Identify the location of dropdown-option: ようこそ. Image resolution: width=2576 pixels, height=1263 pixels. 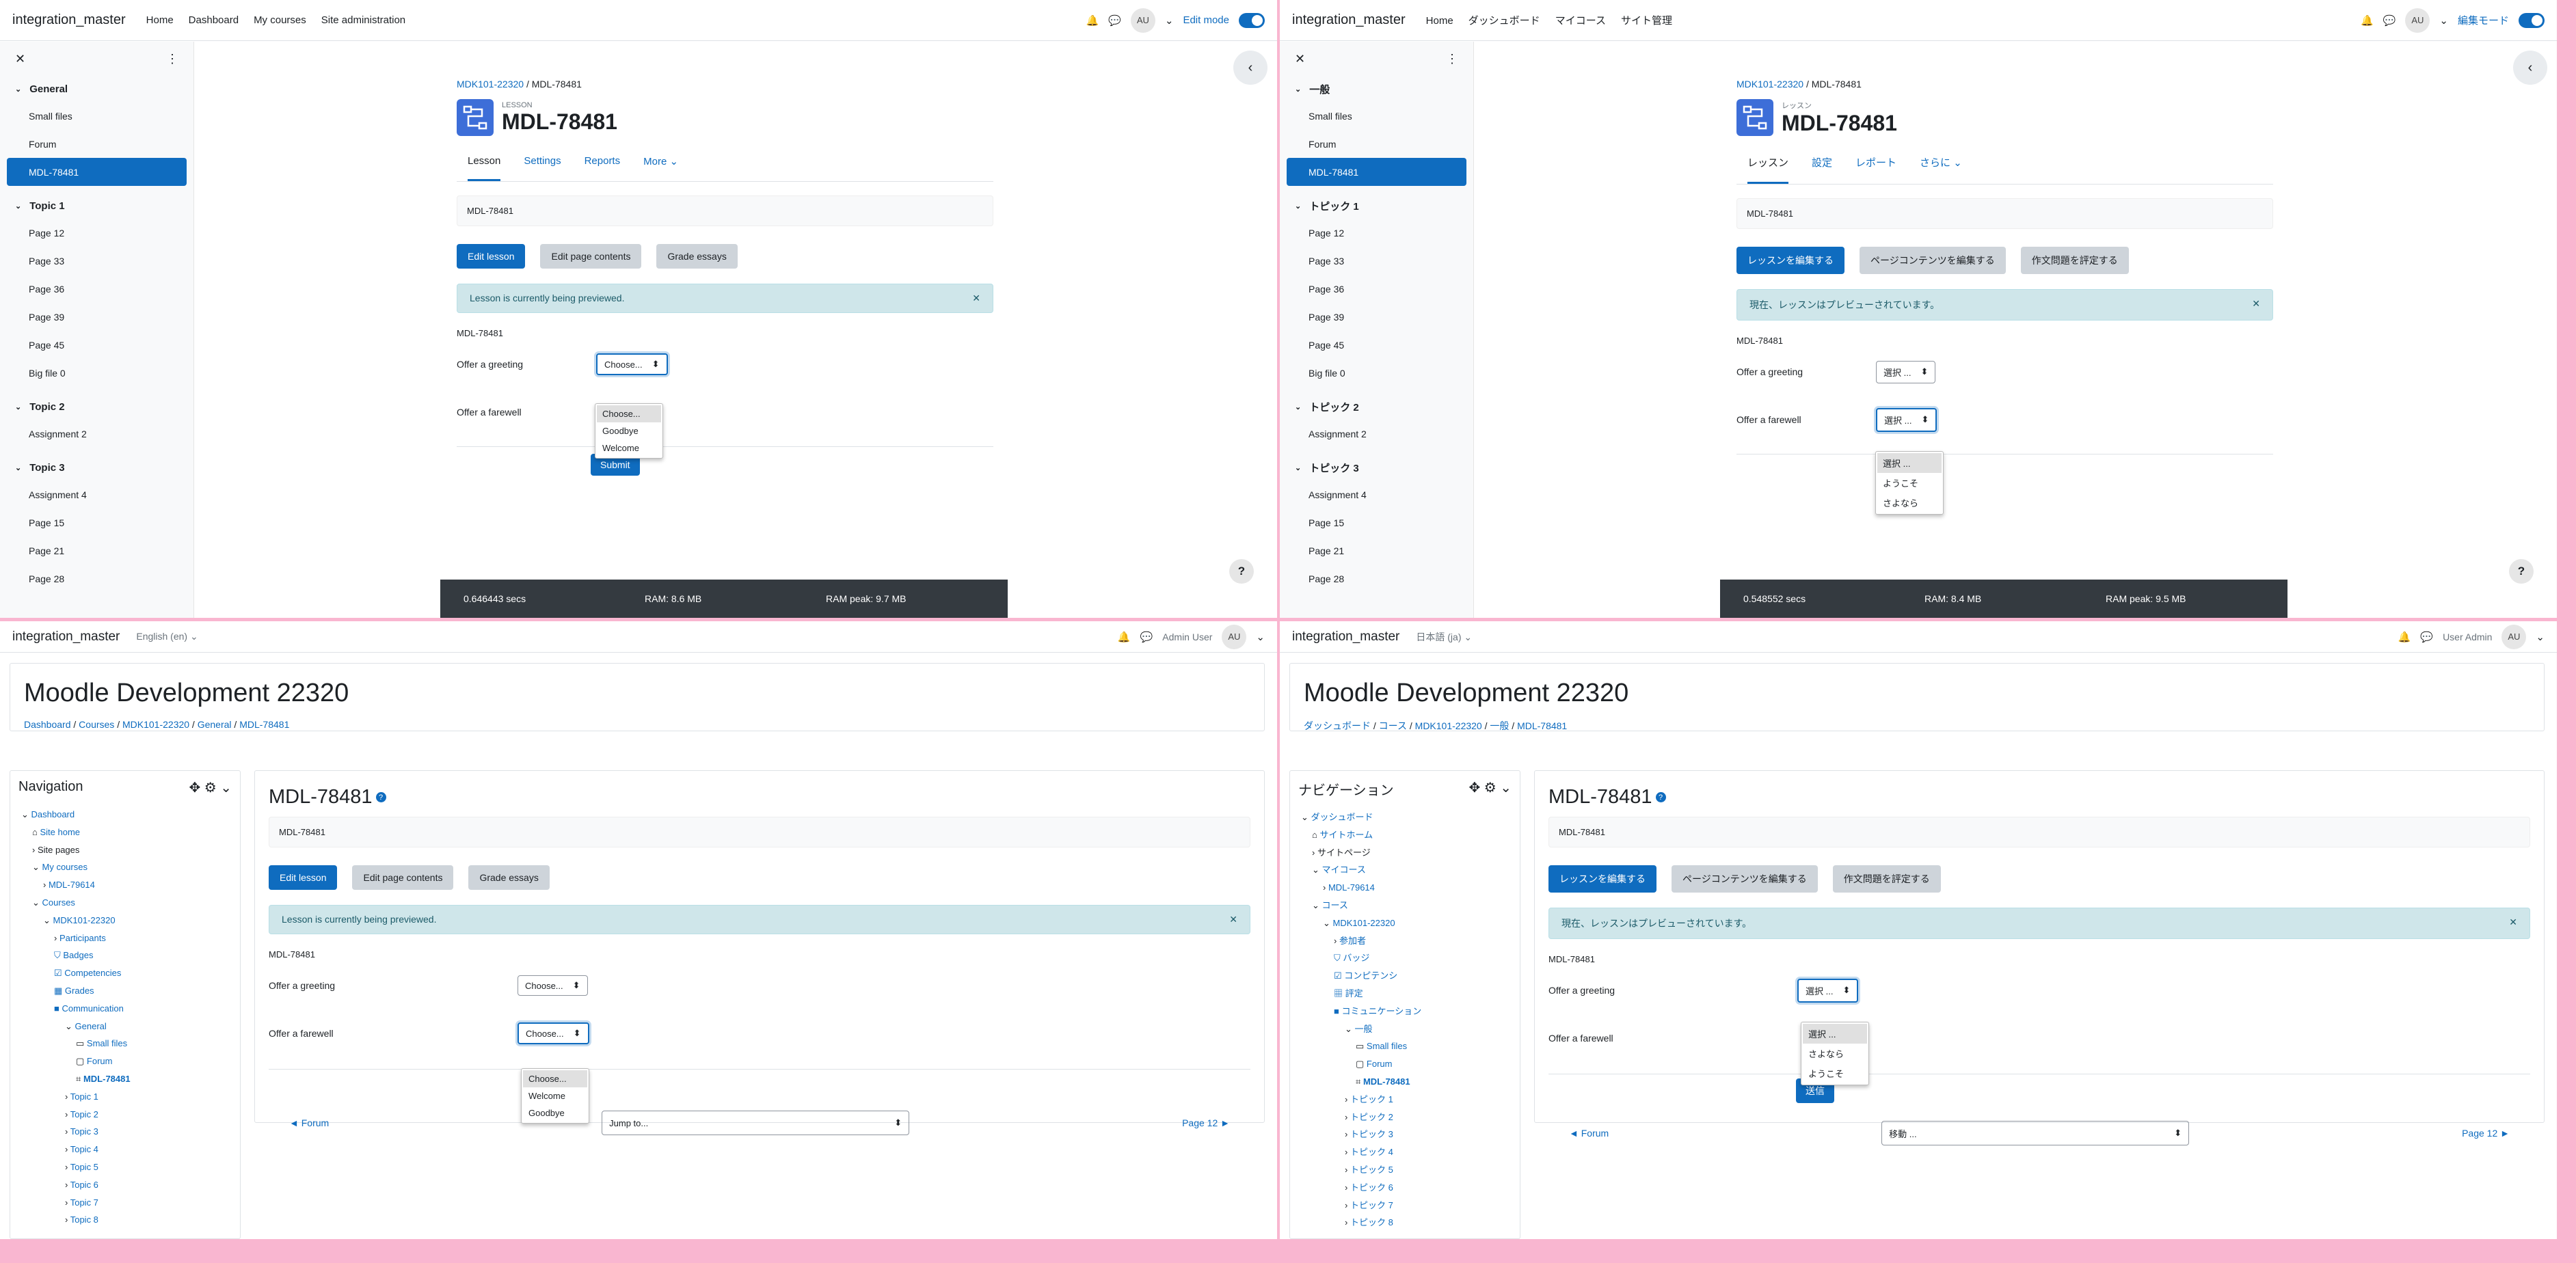
(1909, 483).